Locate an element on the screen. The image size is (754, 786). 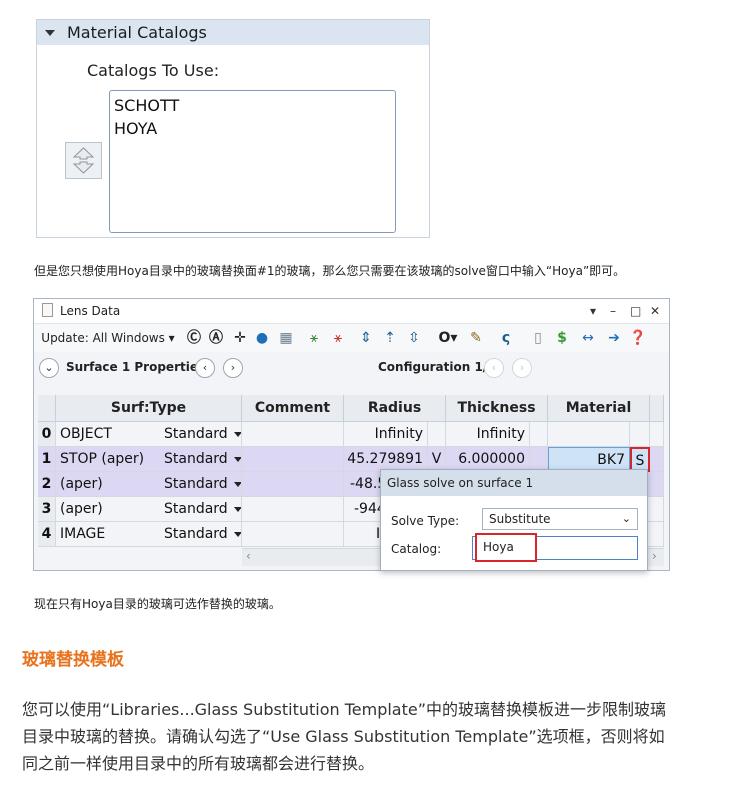
insert-surface-icon: ⇕ is located at coordinates (366, 338).